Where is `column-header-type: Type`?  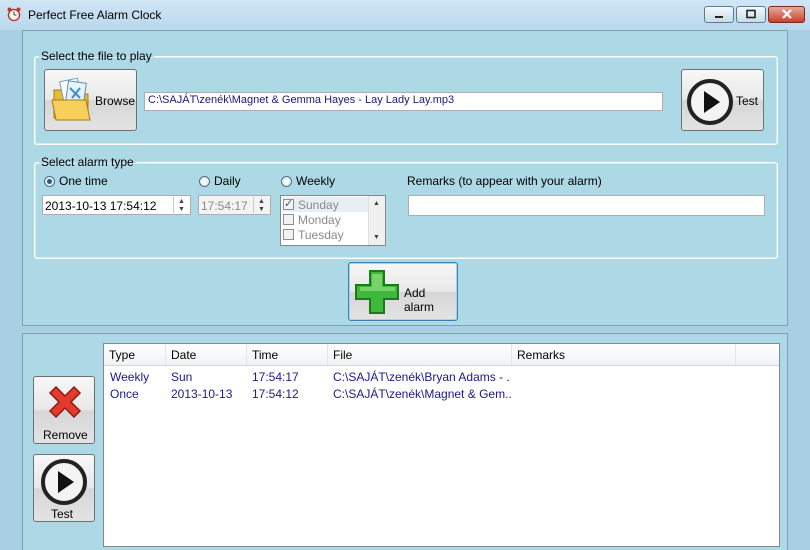 column-header-type: Type is located at coordinates (135, 354).